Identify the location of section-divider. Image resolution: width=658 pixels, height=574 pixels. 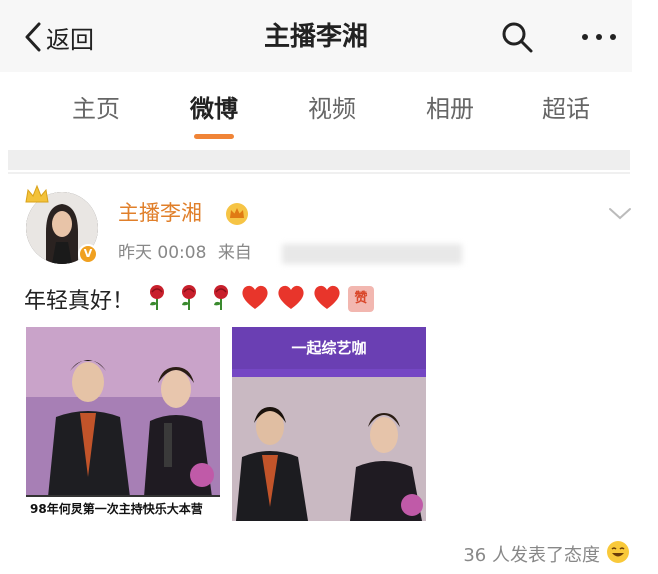
(319, 160).